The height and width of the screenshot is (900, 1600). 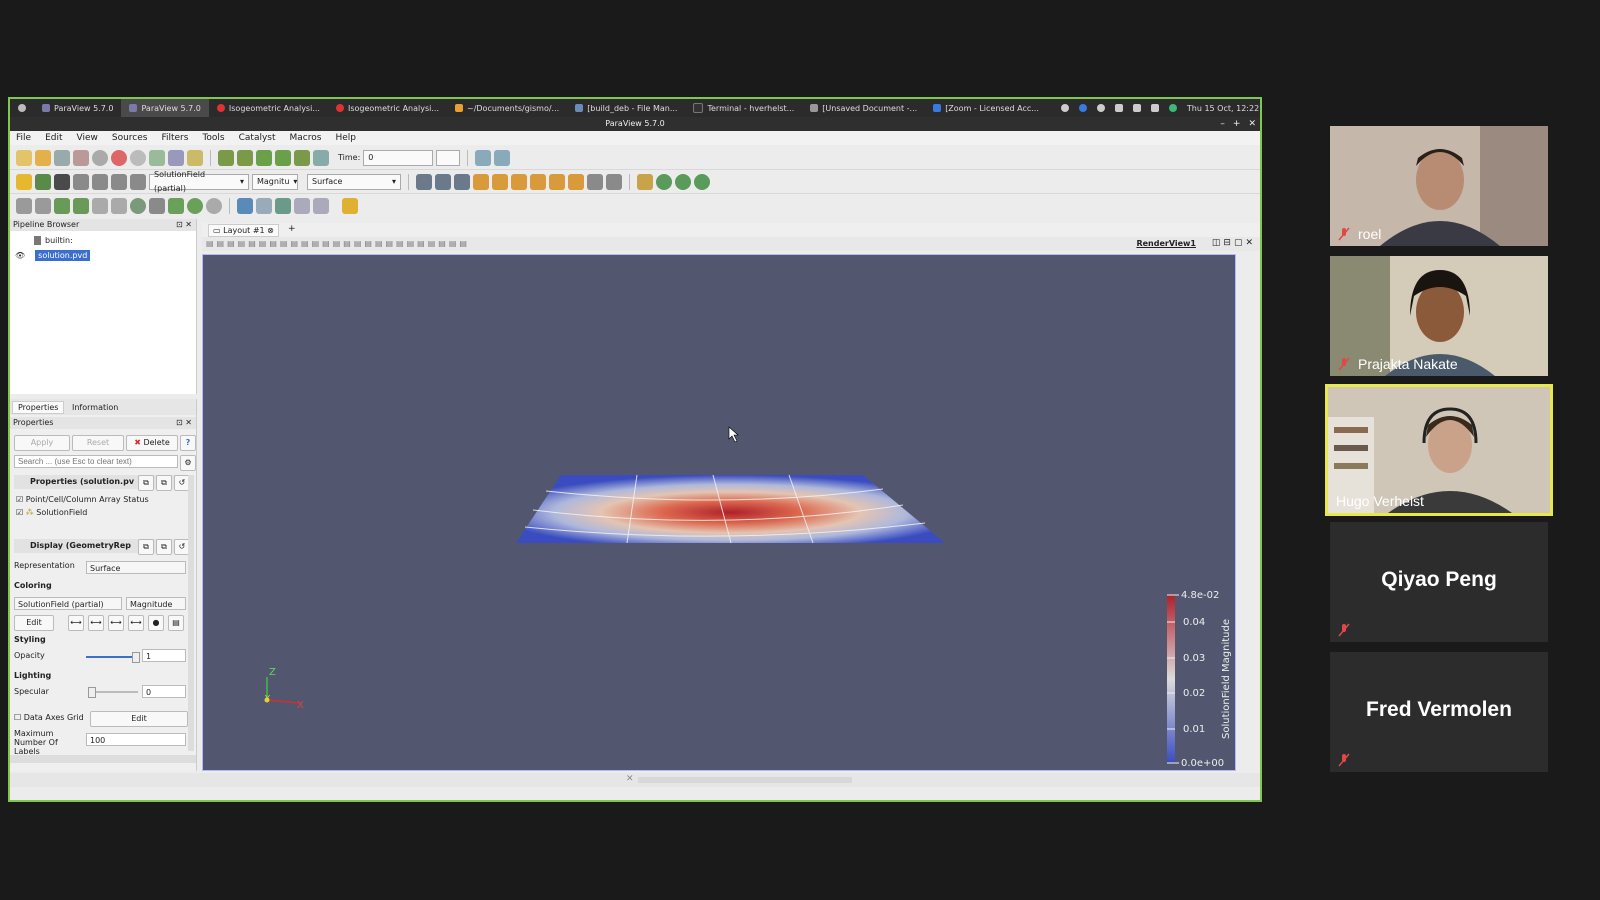 What do you see at coordinates (152, 443) in the screenshot?
I see `delete-button: ✖ Delete` at bounding box center [152, 443].